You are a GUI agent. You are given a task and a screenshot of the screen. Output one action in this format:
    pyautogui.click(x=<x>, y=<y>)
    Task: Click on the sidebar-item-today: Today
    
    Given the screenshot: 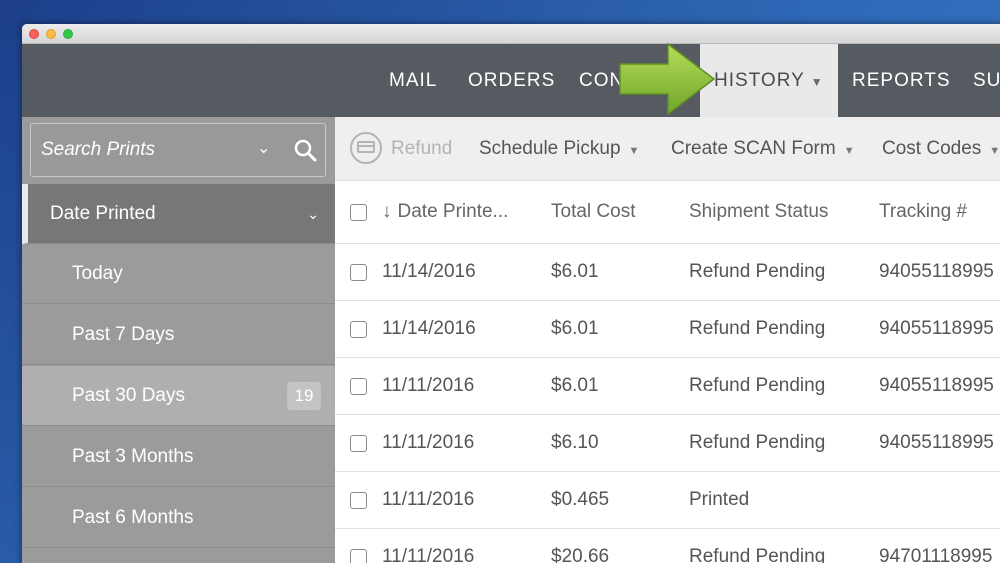 What is the action you would take?
    pyautogui.click(x=178, y=274)
    